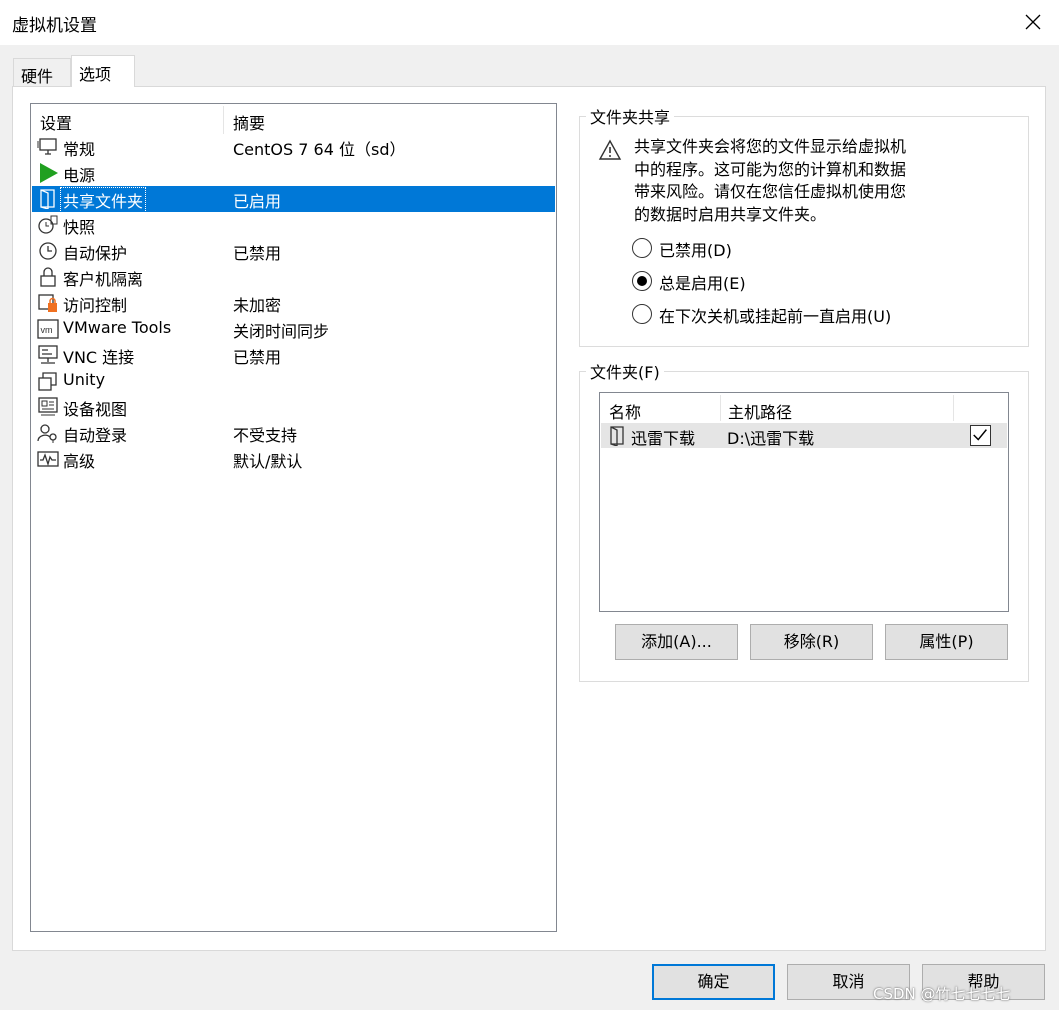 This screenshot has width=1059, height=1010. I want to click on radio-until-poweroff: 在下次关机或挂起前一直启用(U), so click(792, 314).